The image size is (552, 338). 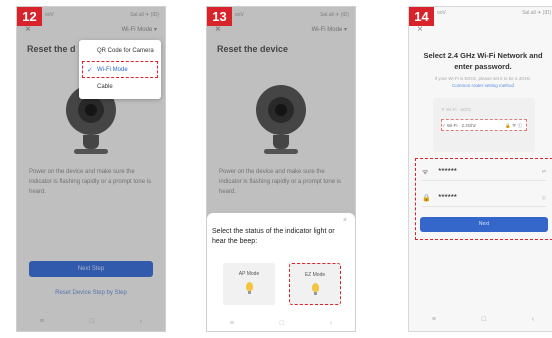 I want to click on password-field: 🔒 ****** ◎, so click(x=484, y=198).